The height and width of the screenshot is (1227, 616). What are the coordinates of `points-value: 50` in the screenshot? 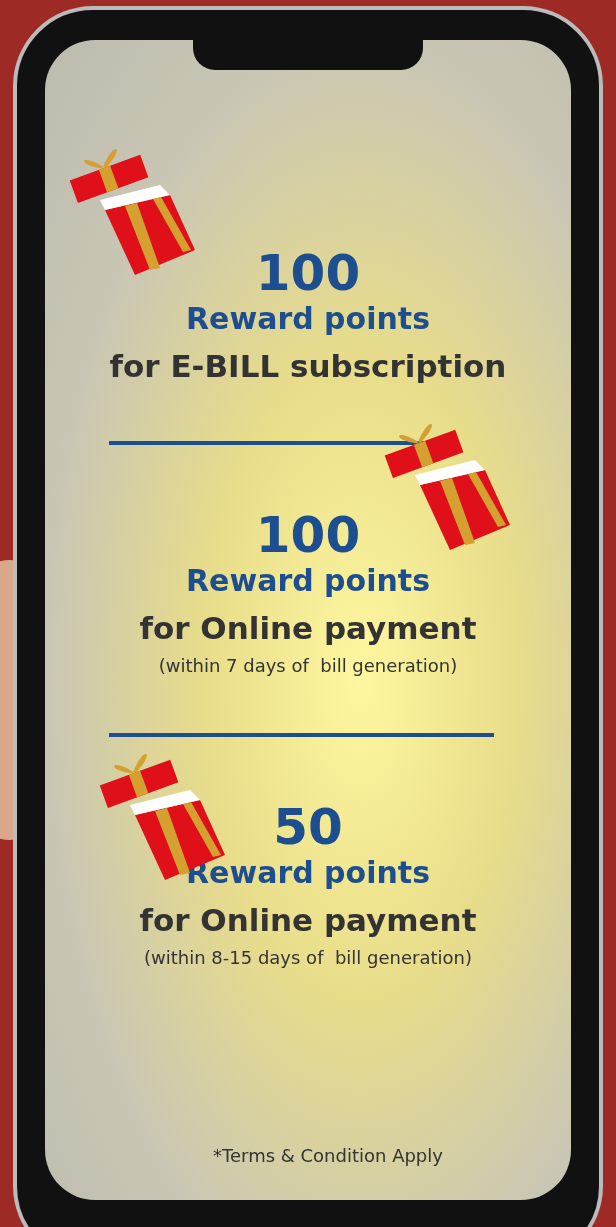 It's located at (308, 827).